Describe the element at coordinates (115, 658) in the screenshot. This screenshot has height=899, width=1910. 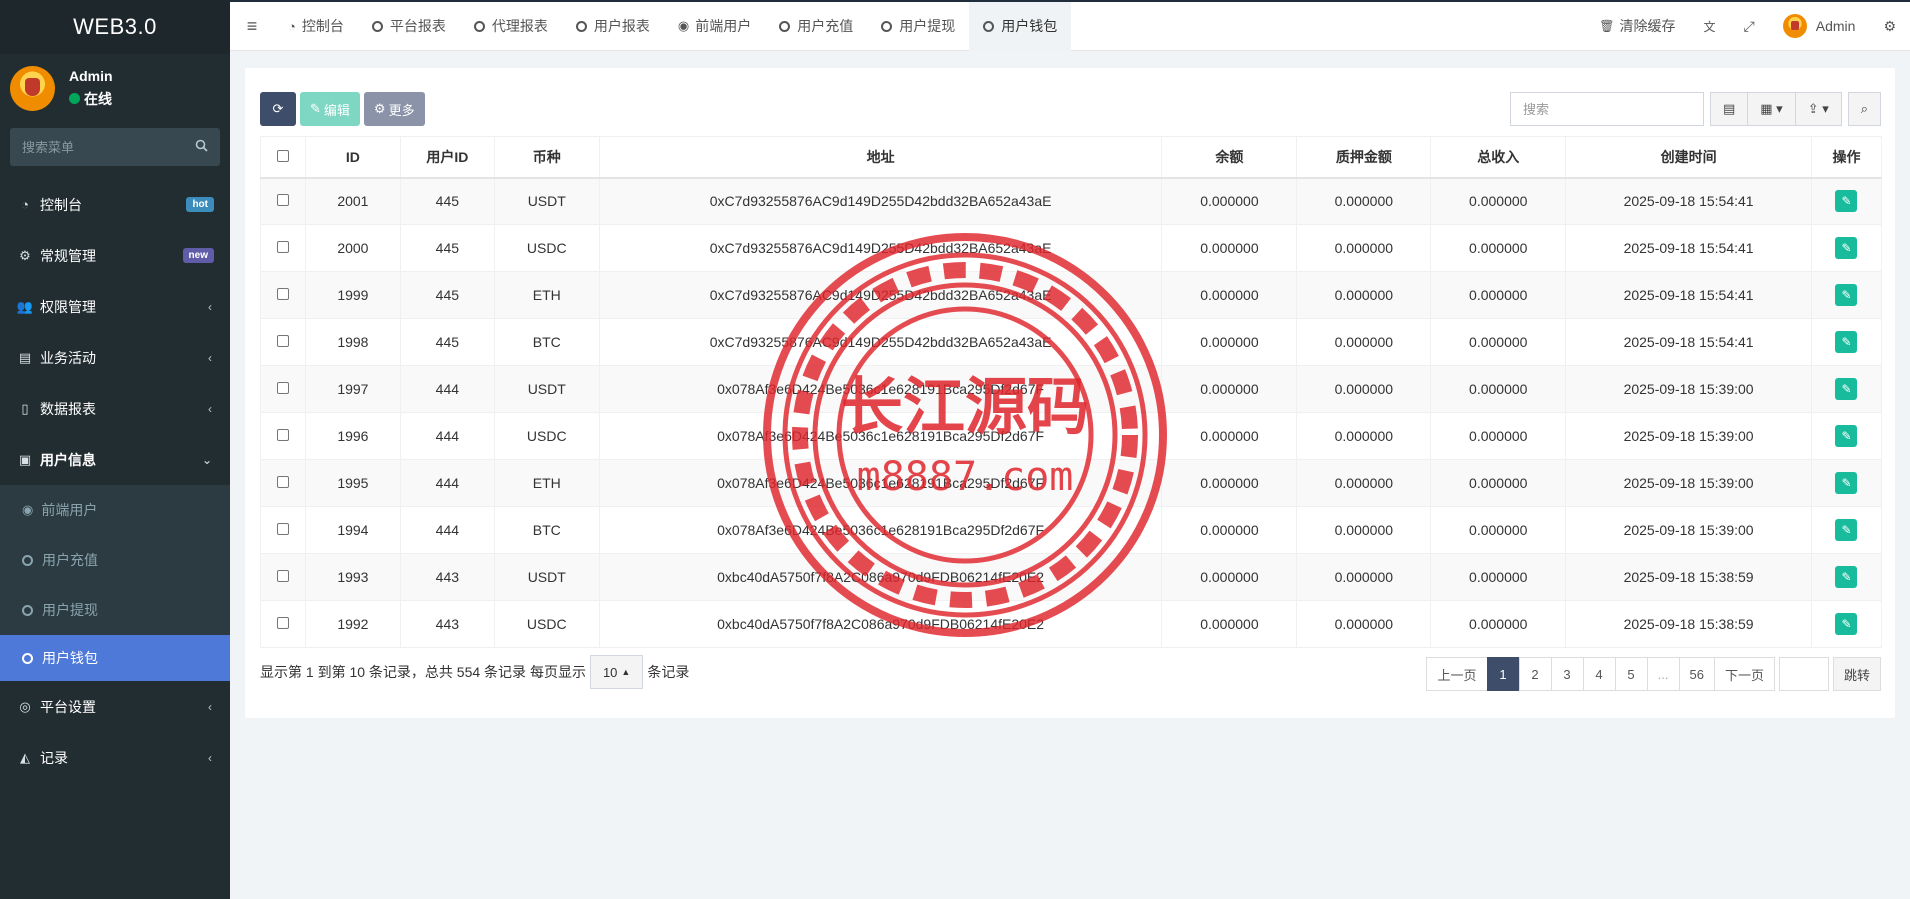
I see `sidebar-subitem-wallet: 用户钱包` at that location.